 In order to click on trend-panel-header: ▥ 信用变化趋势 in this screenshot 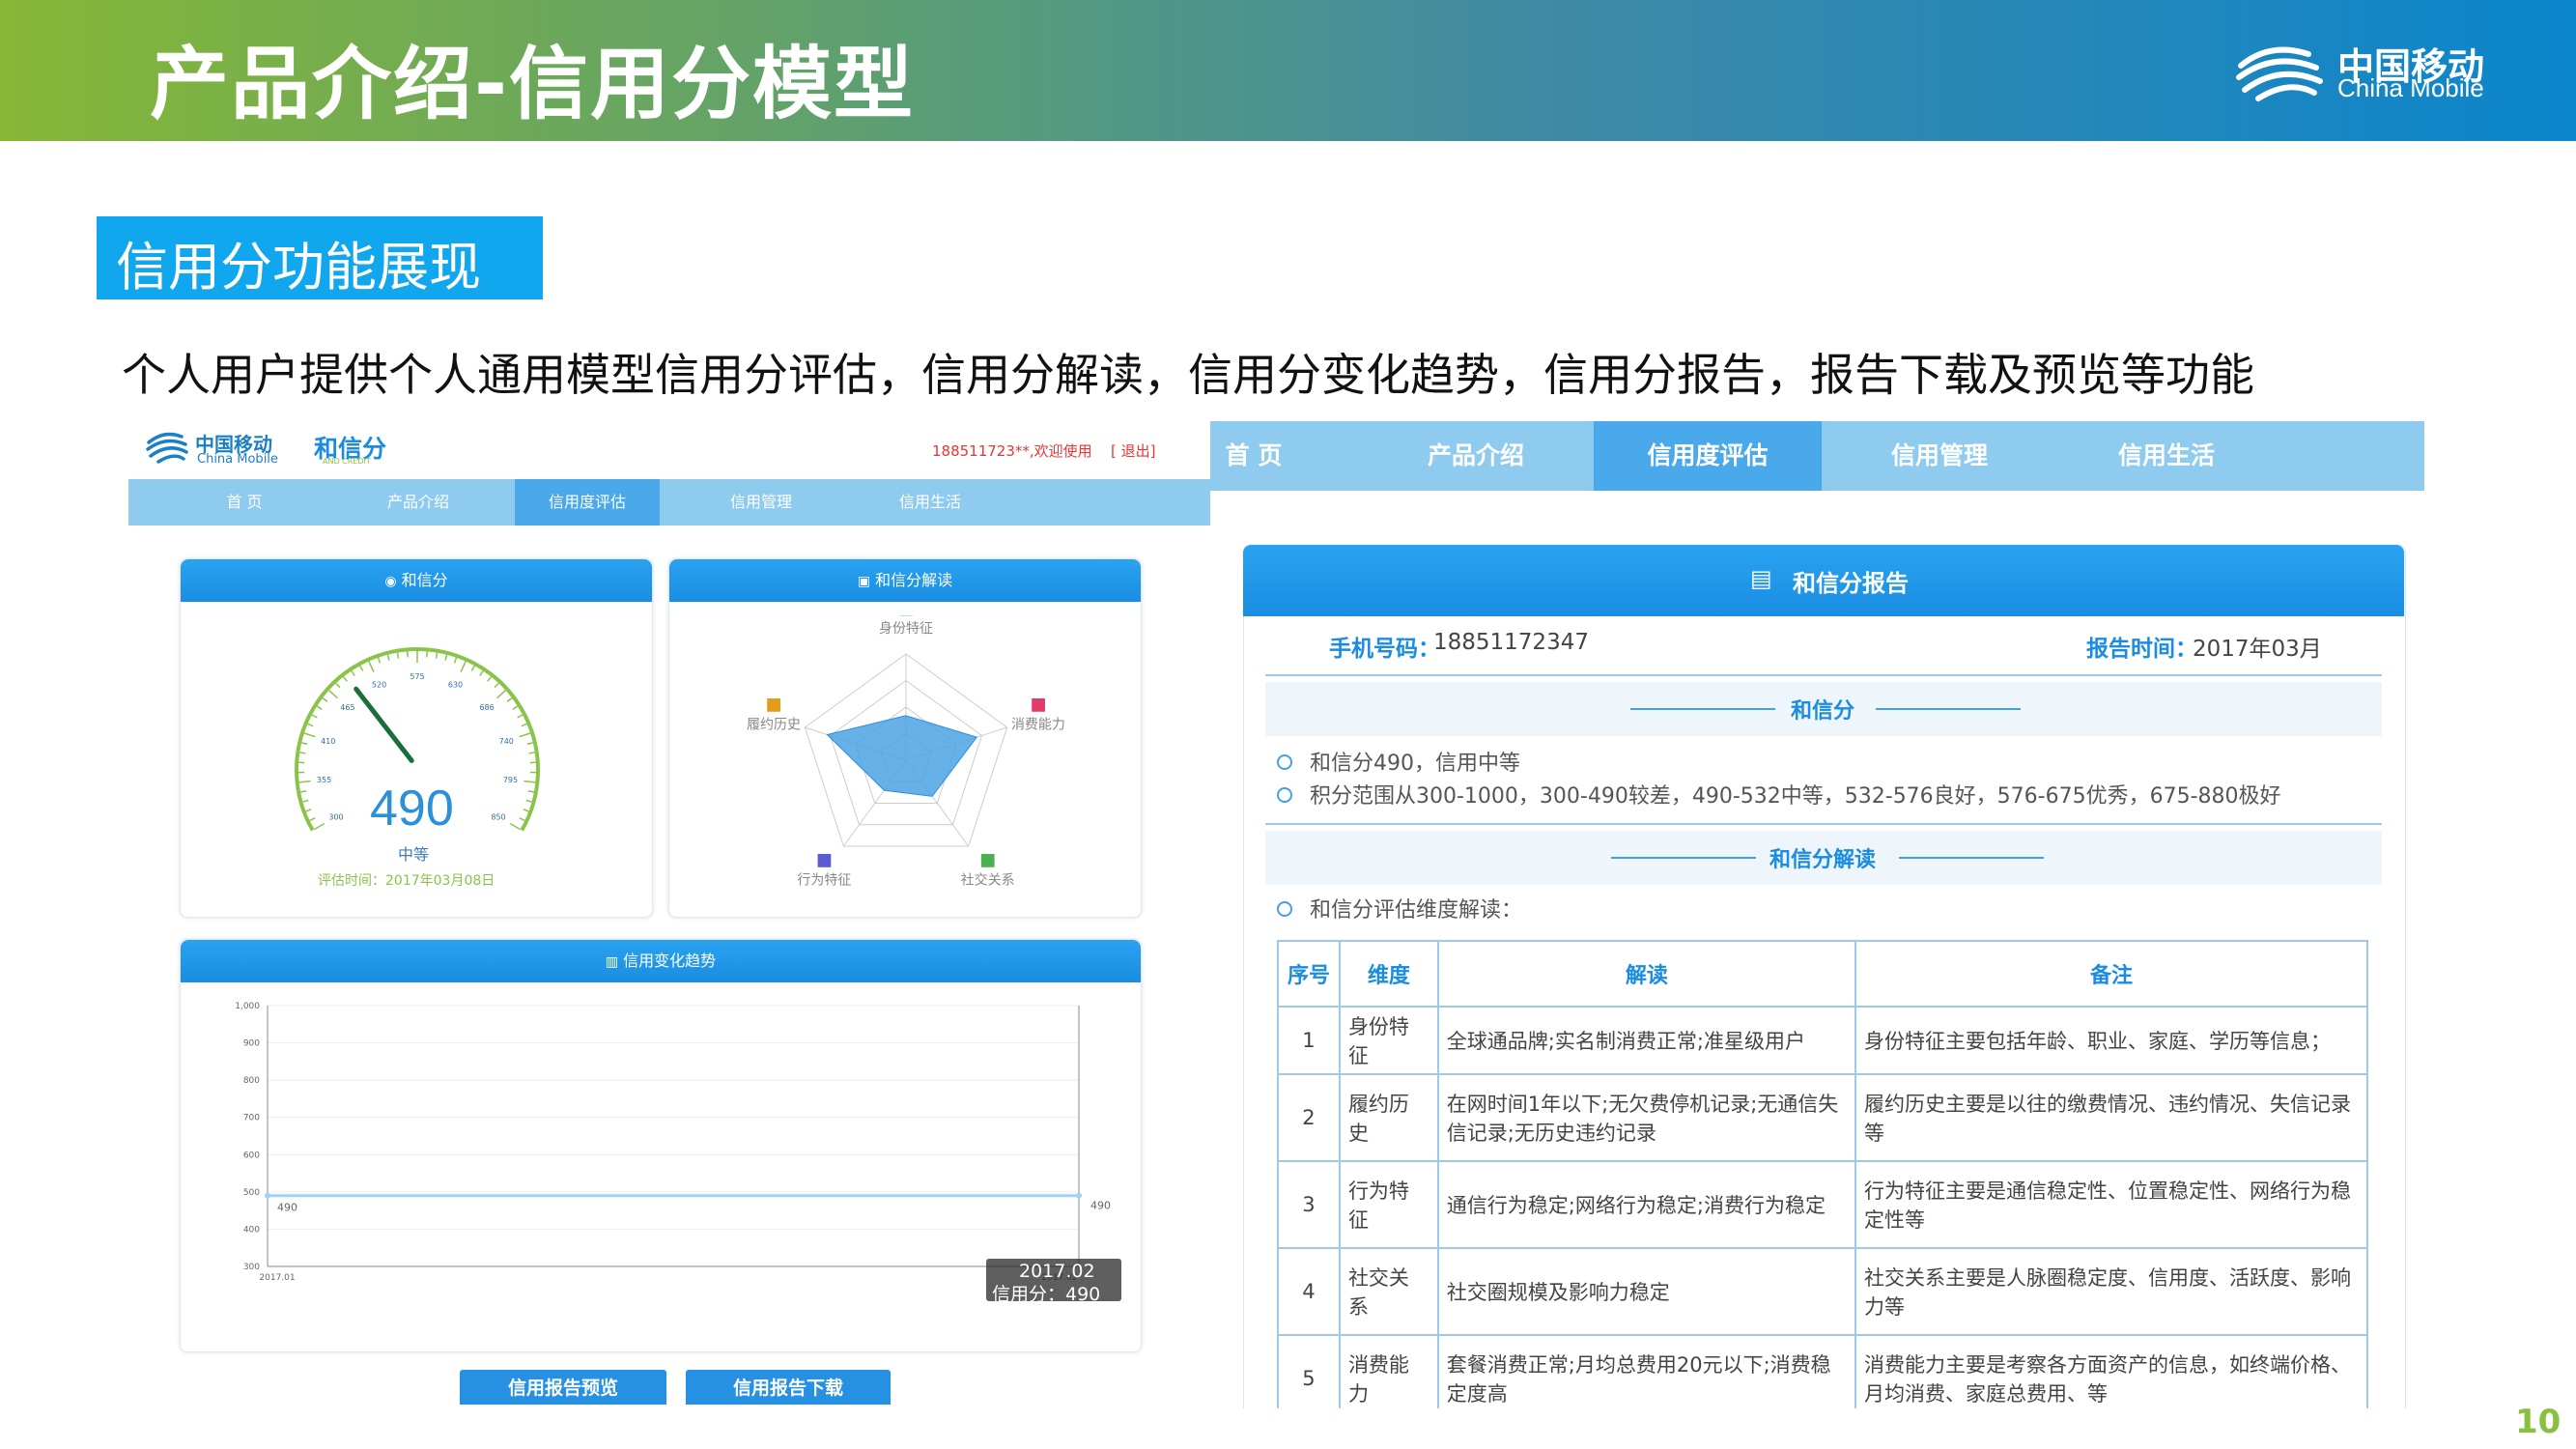, I will do `click(661, 961)`.